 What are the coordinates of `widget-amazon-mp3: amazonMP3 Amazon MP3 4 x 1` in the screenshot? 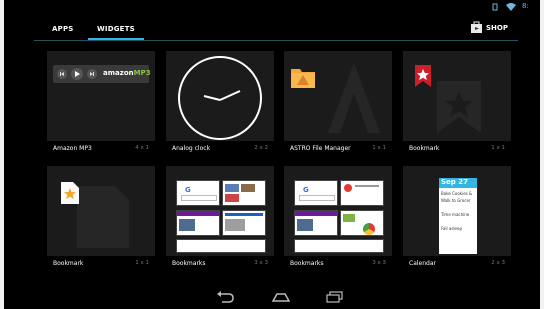 It's located at (101, 107).